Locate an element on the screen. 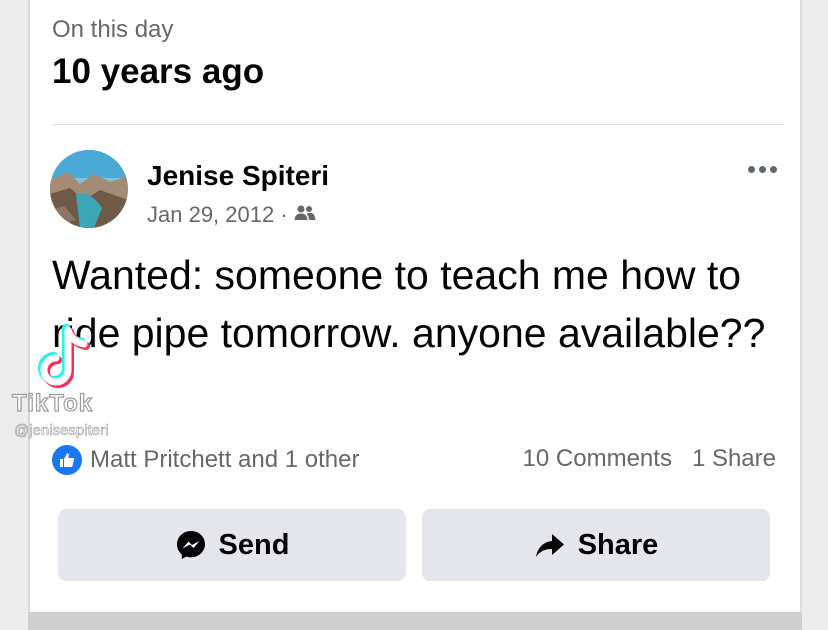 This screenshot has height=630, width=828. right-border is located at coordinates (801, 306).